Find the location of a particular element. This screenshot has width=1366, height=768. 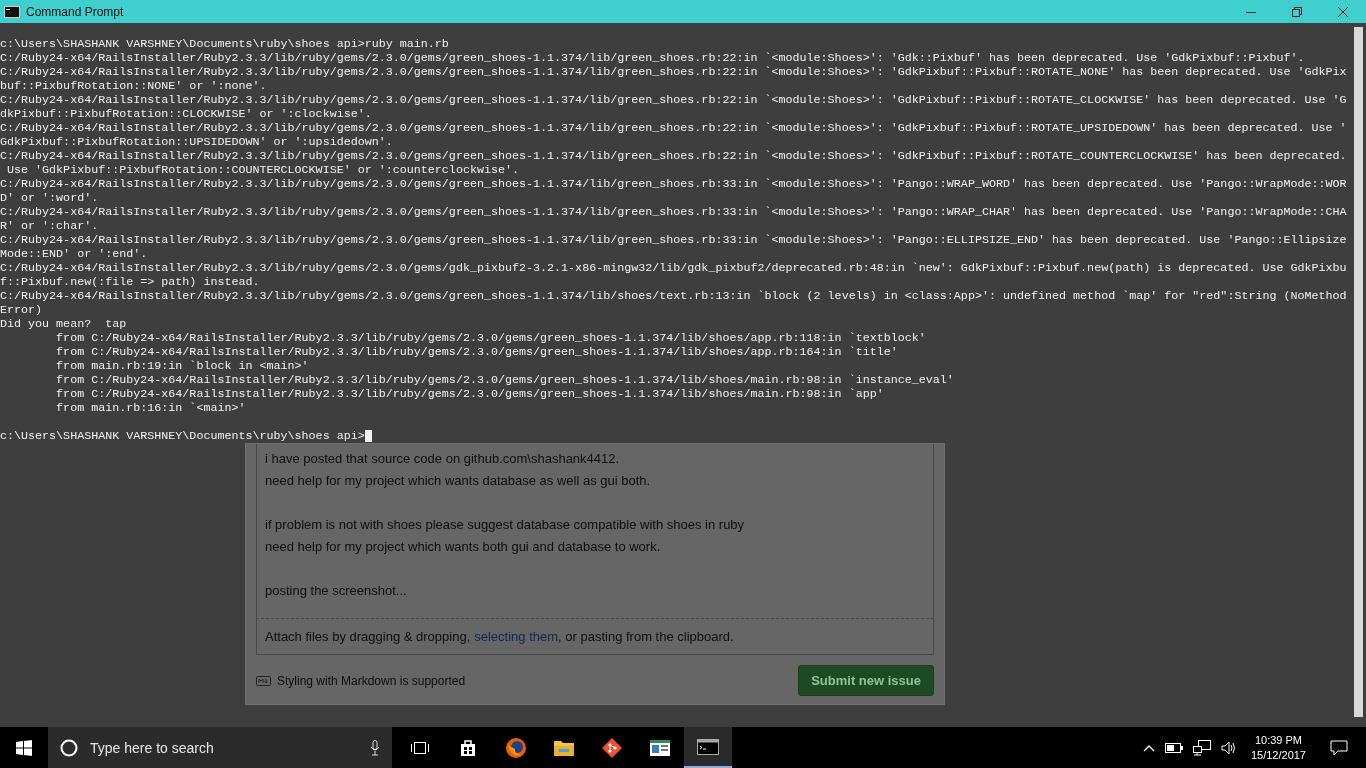

console-line: R' or ':char'. is located at coordinates (49, 226).